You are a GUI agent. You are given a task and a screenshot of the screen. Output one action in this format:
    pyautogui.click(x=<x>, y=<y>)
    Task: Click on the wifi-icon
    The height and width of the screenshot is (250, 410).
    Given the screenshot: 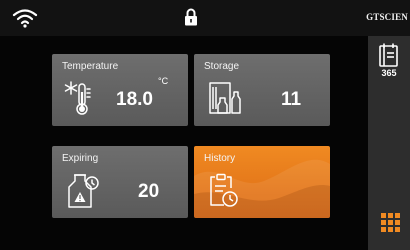 What is the action you would take?
    pyautogui.click(x=25, y=18)
    